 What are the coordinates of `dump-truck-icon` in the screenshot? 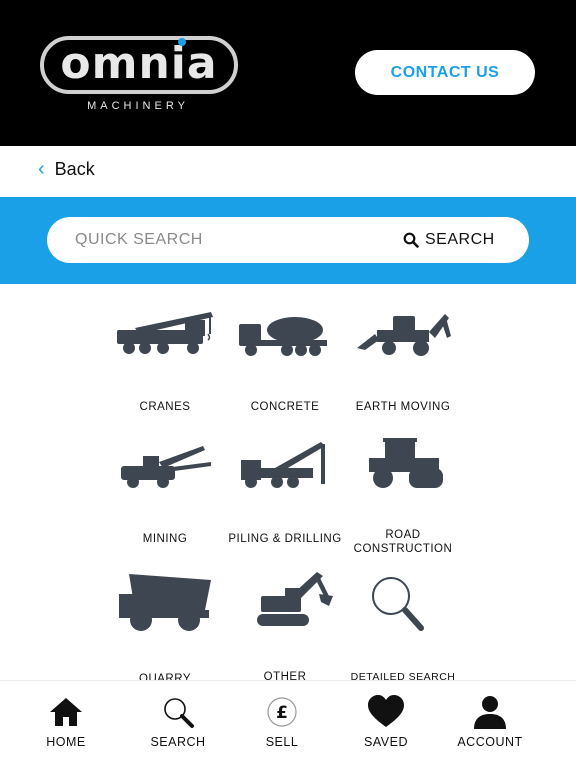 It's located at (165, 602).